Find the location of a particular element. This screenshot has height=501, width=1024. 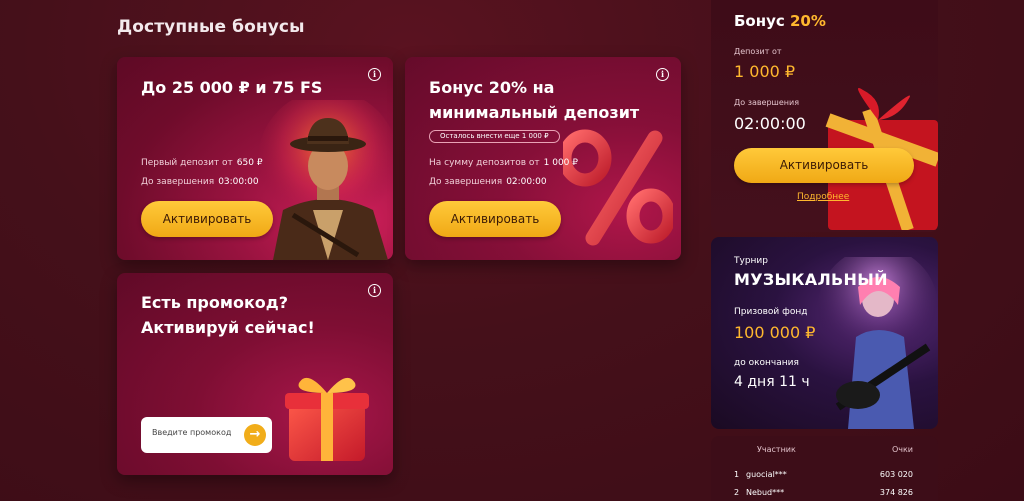

player-points: 374 826 is located at coordinates (896, 492).